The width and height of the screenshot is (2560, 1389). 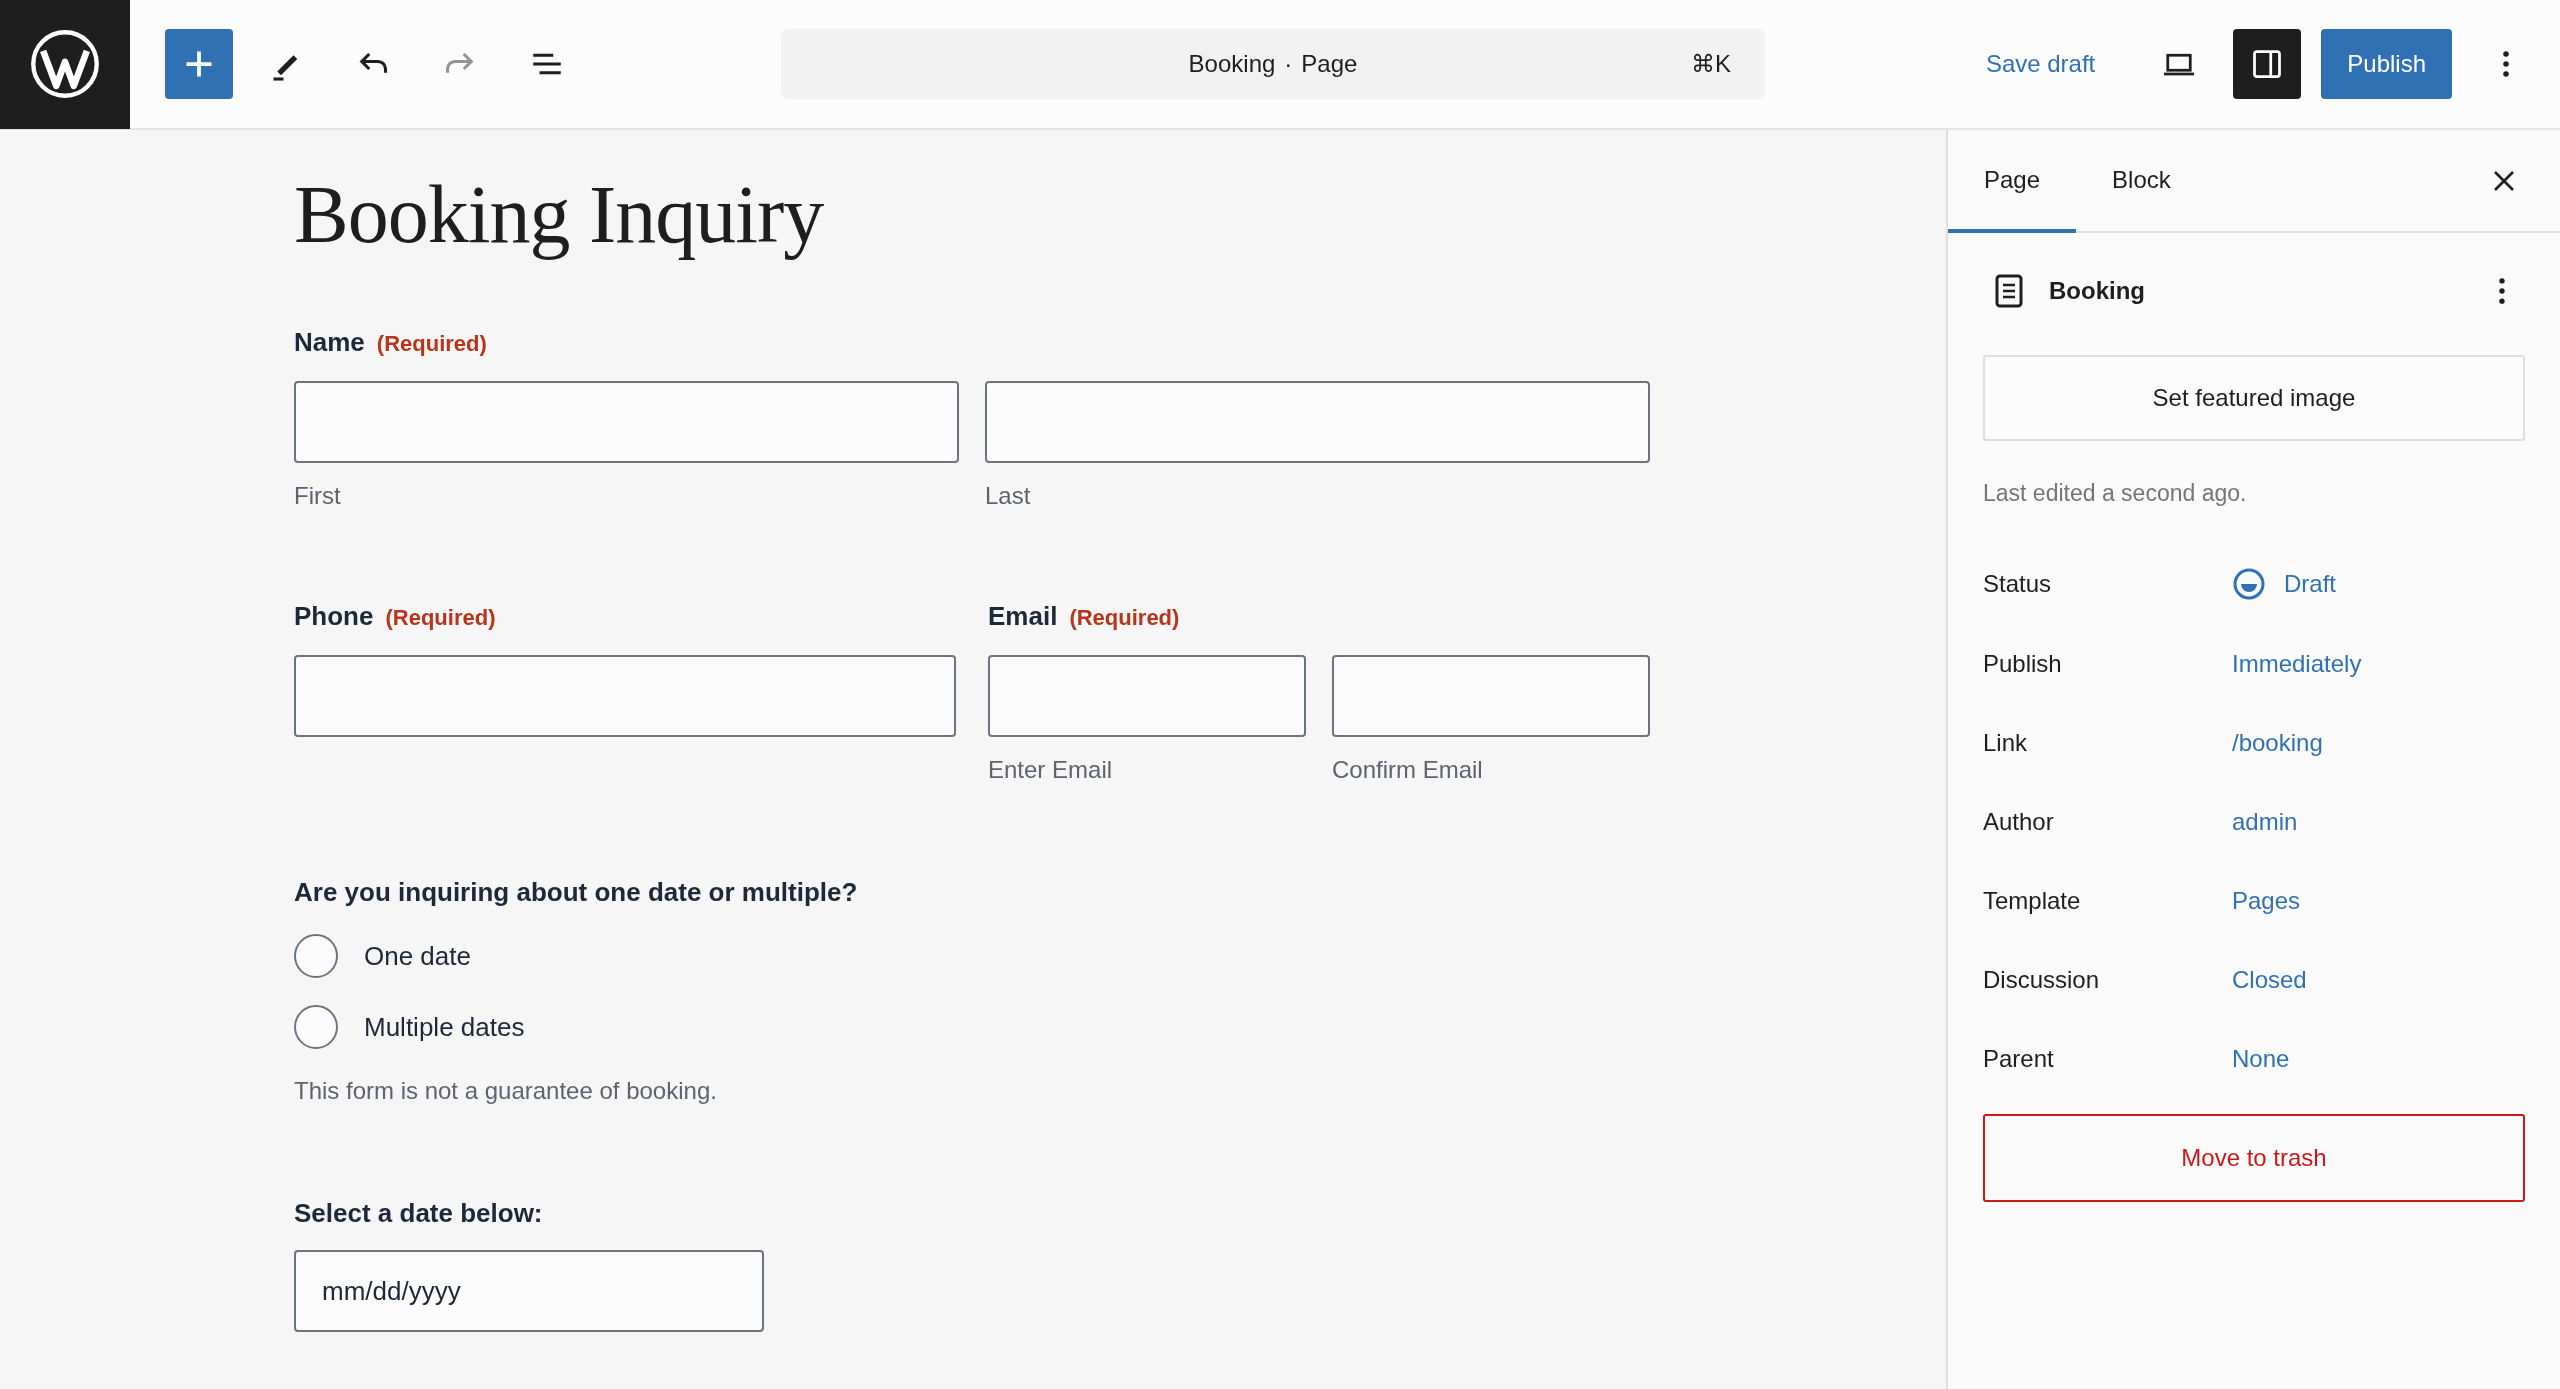 I want to click on setting-label: Link, so click(x=2006, y=742).